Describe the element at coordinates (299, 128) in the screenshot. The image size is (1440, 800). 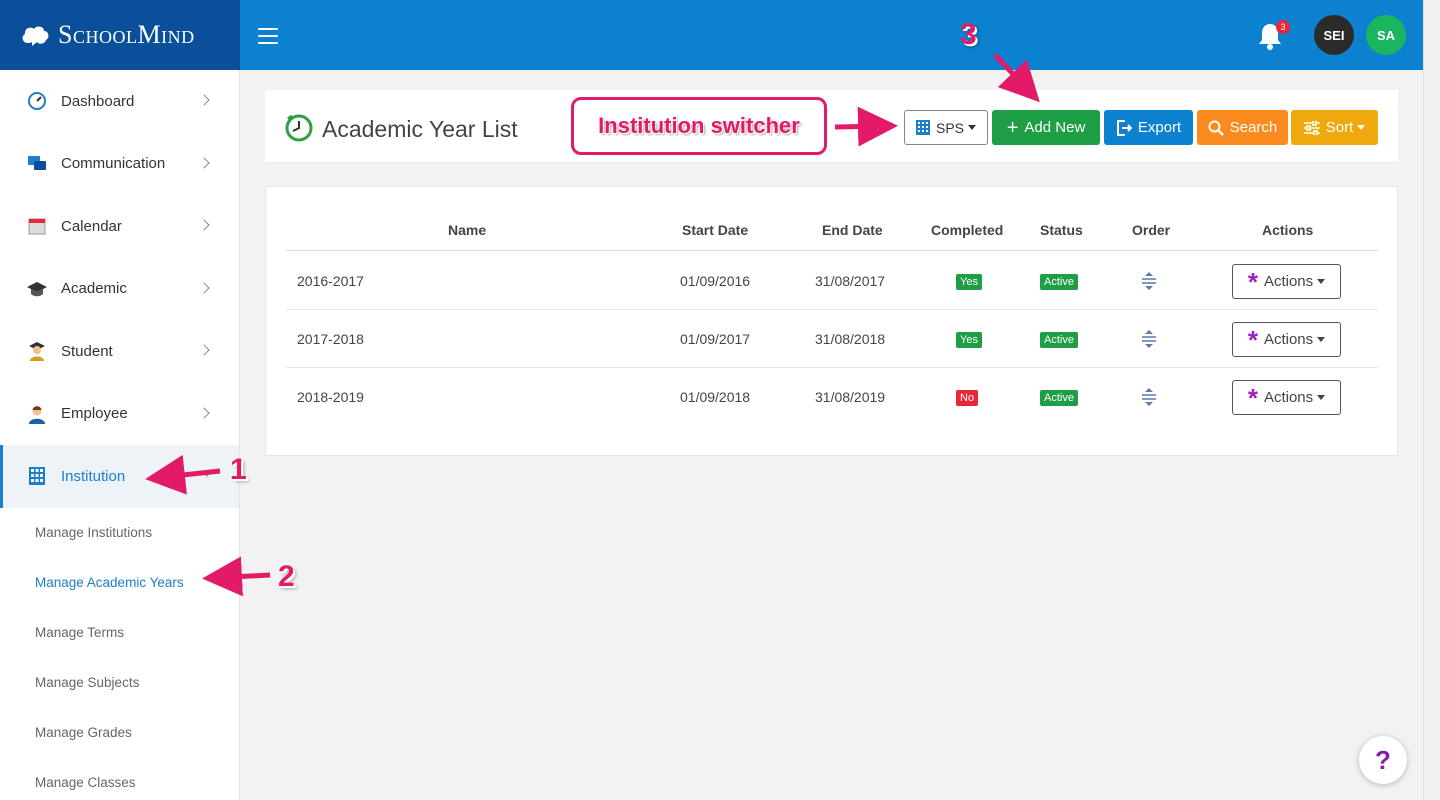
I see `clock-icon` at that location.